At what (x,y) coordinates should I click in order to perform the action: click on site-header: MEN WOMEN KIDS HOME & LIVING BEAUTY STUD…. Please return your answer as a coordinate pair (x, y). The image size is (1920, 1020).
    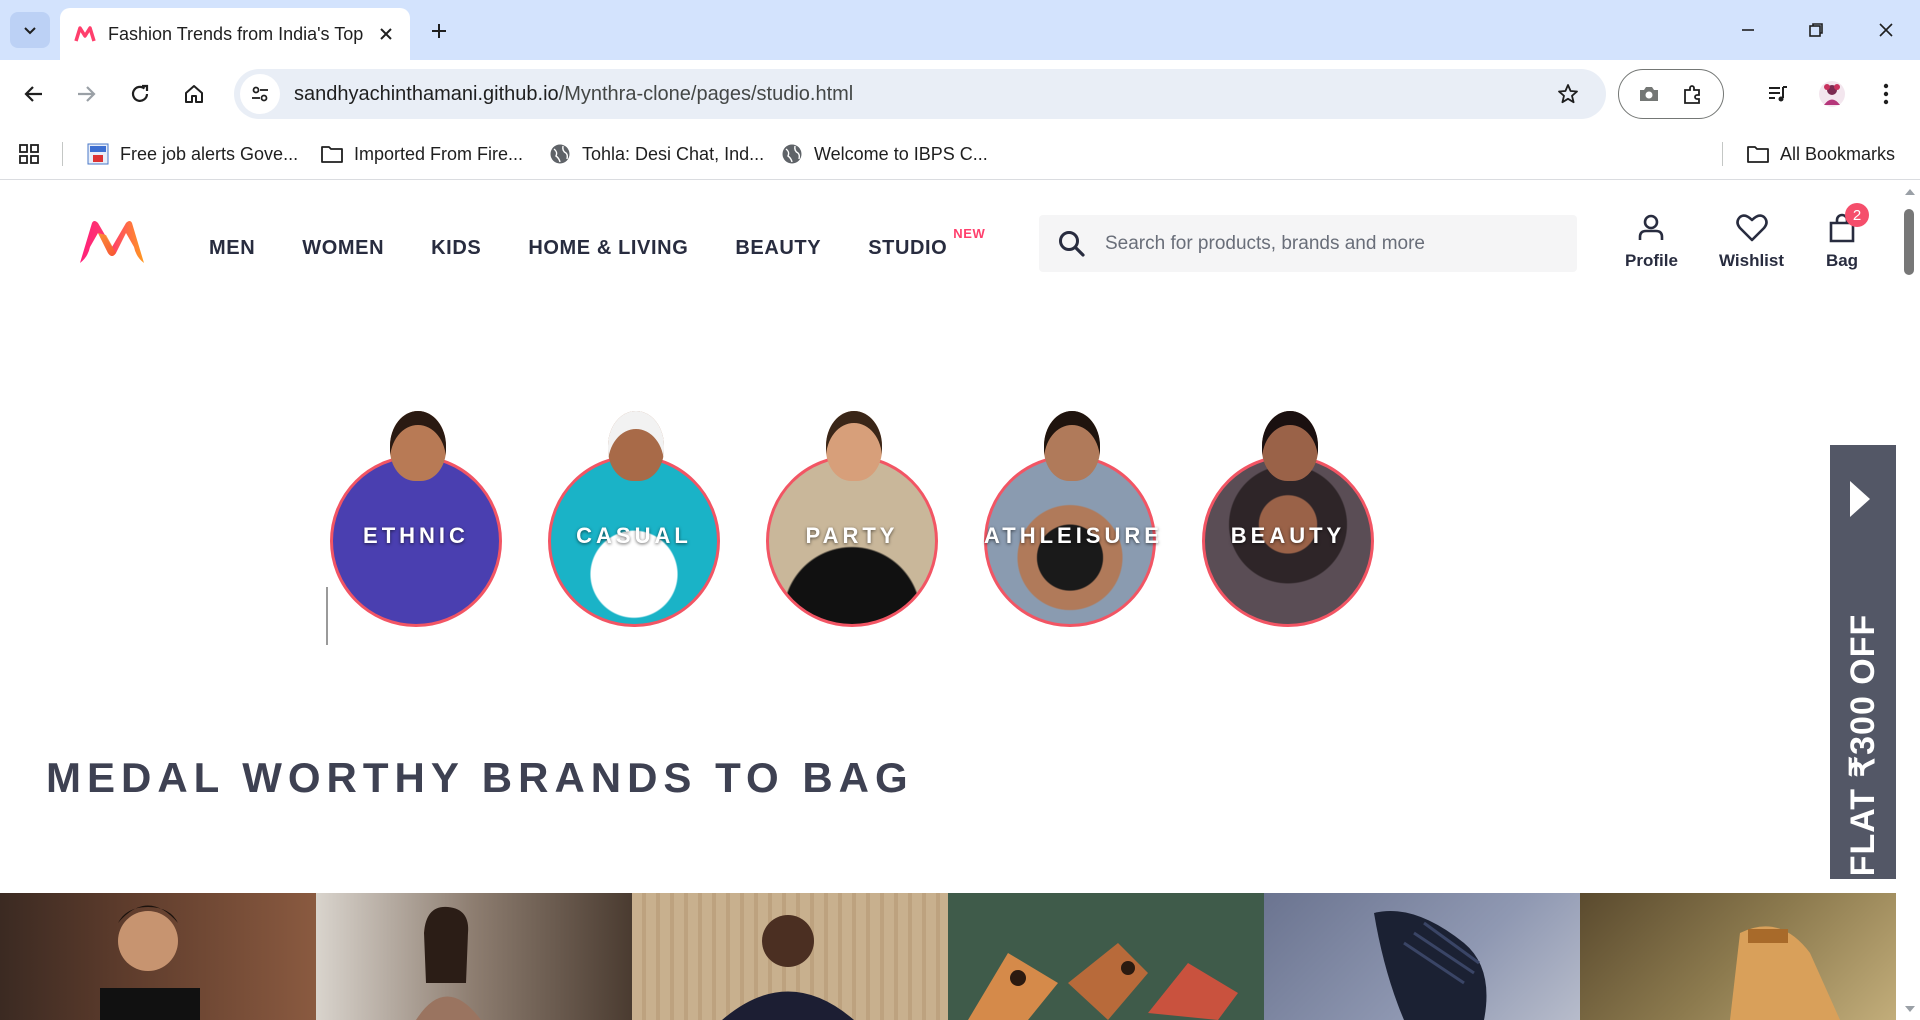
    Looking at the image, I should click on (950, 231).